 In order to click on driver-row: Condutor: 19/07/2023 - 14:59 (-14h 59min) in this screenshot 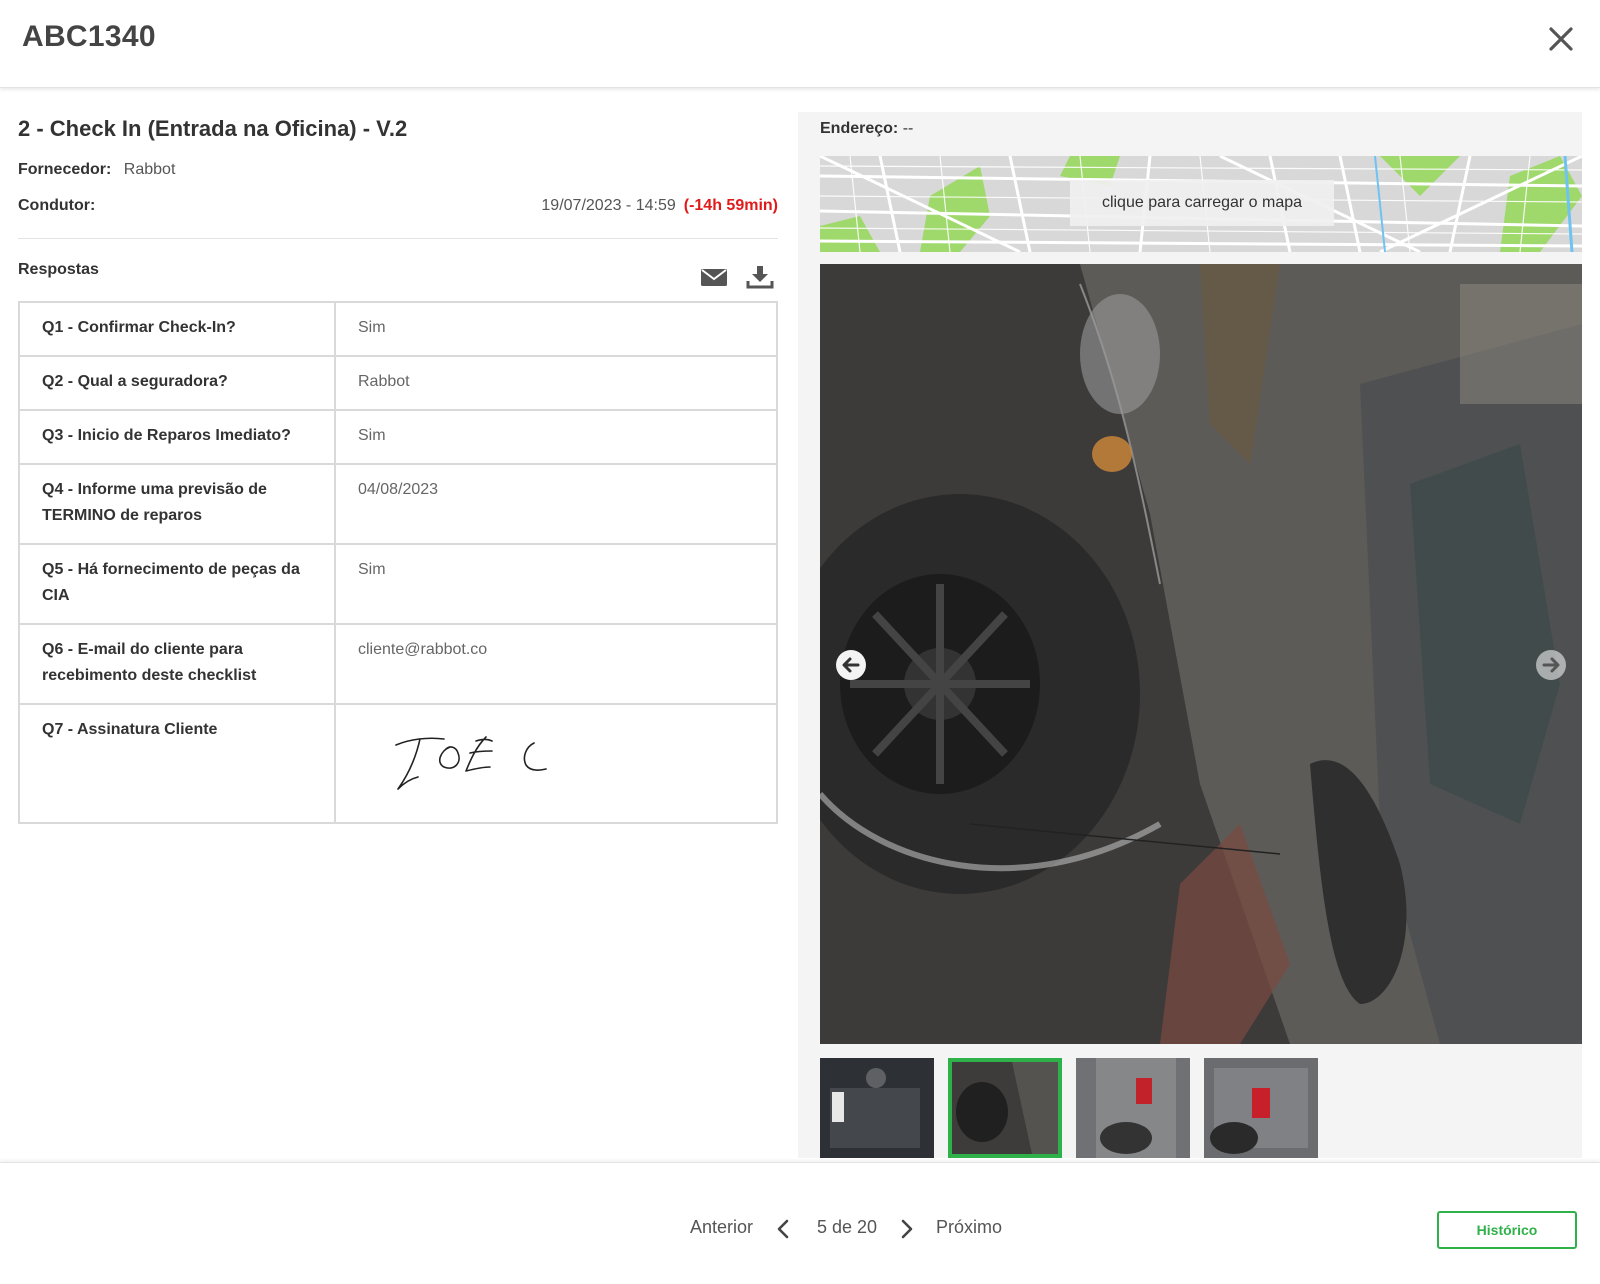, I will do `click(398, 206)`.